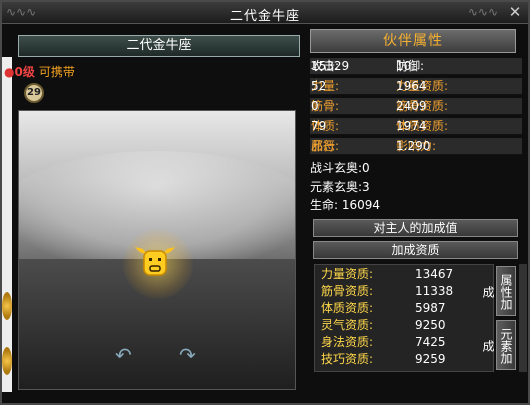  Describe the element at coordinates (411, 106) in the screenshot. I see `stat-value: 2409` at that location.